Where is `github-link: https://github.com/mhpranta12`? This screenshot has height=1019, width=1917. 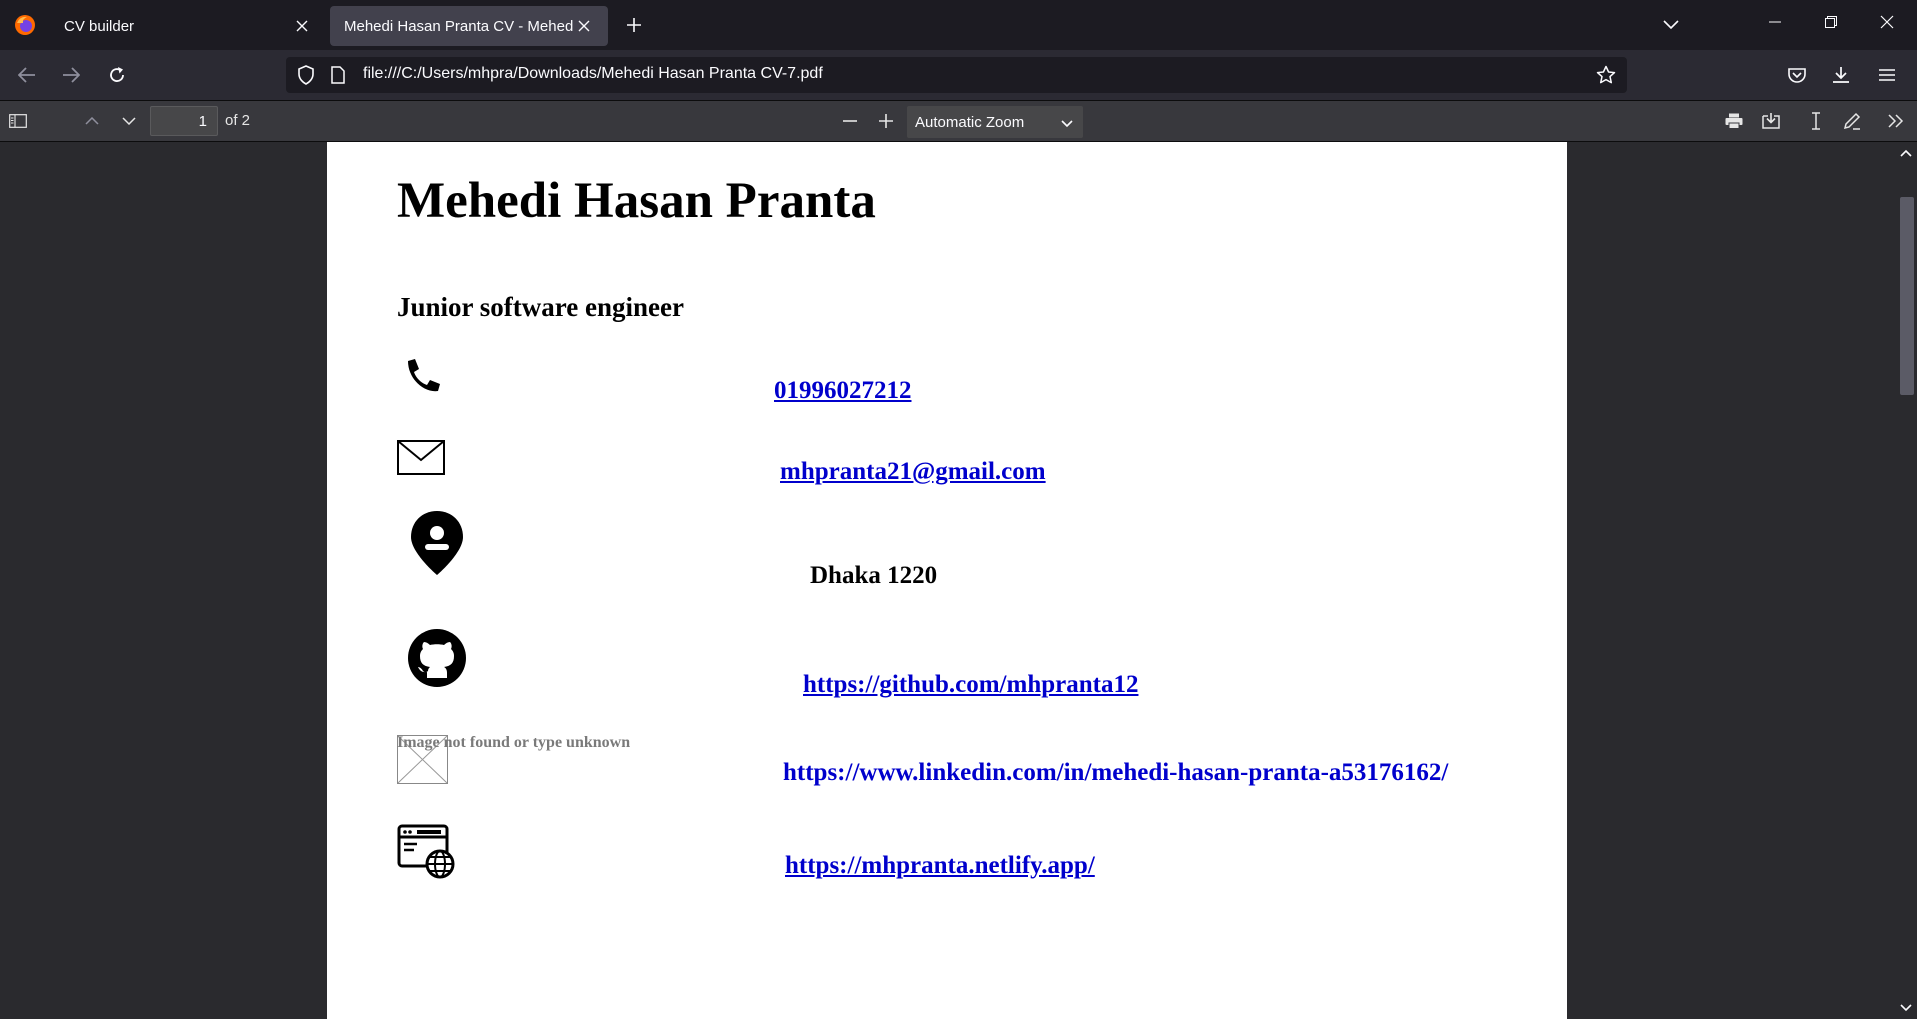
github-link: https://github.com/mhpranta12 is located at coordinates (970, 685).